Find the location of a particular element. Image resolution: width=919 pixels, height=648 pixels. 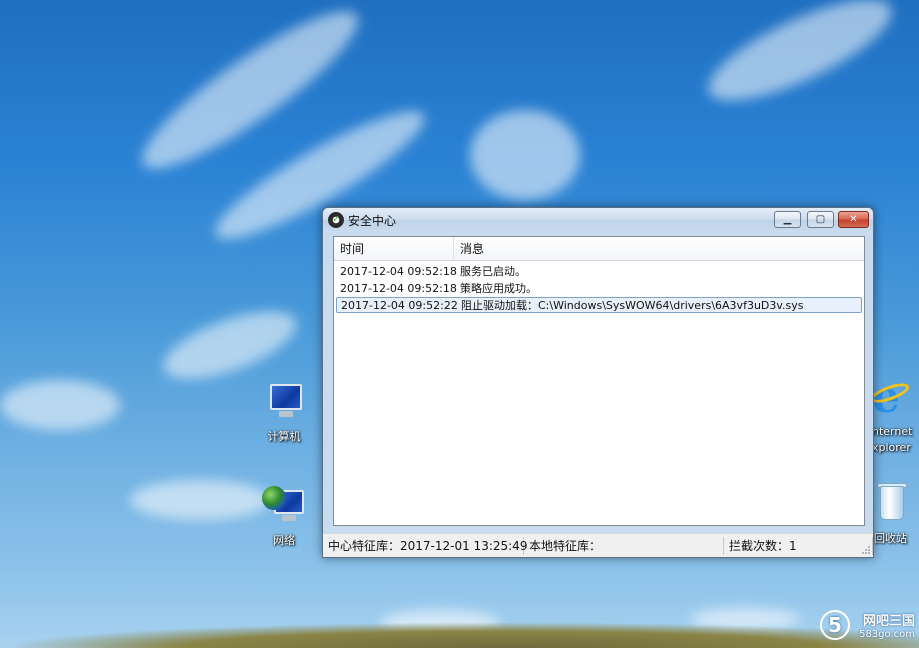

status-local-database: 本地特征库： is located at coordinates (624, 546).